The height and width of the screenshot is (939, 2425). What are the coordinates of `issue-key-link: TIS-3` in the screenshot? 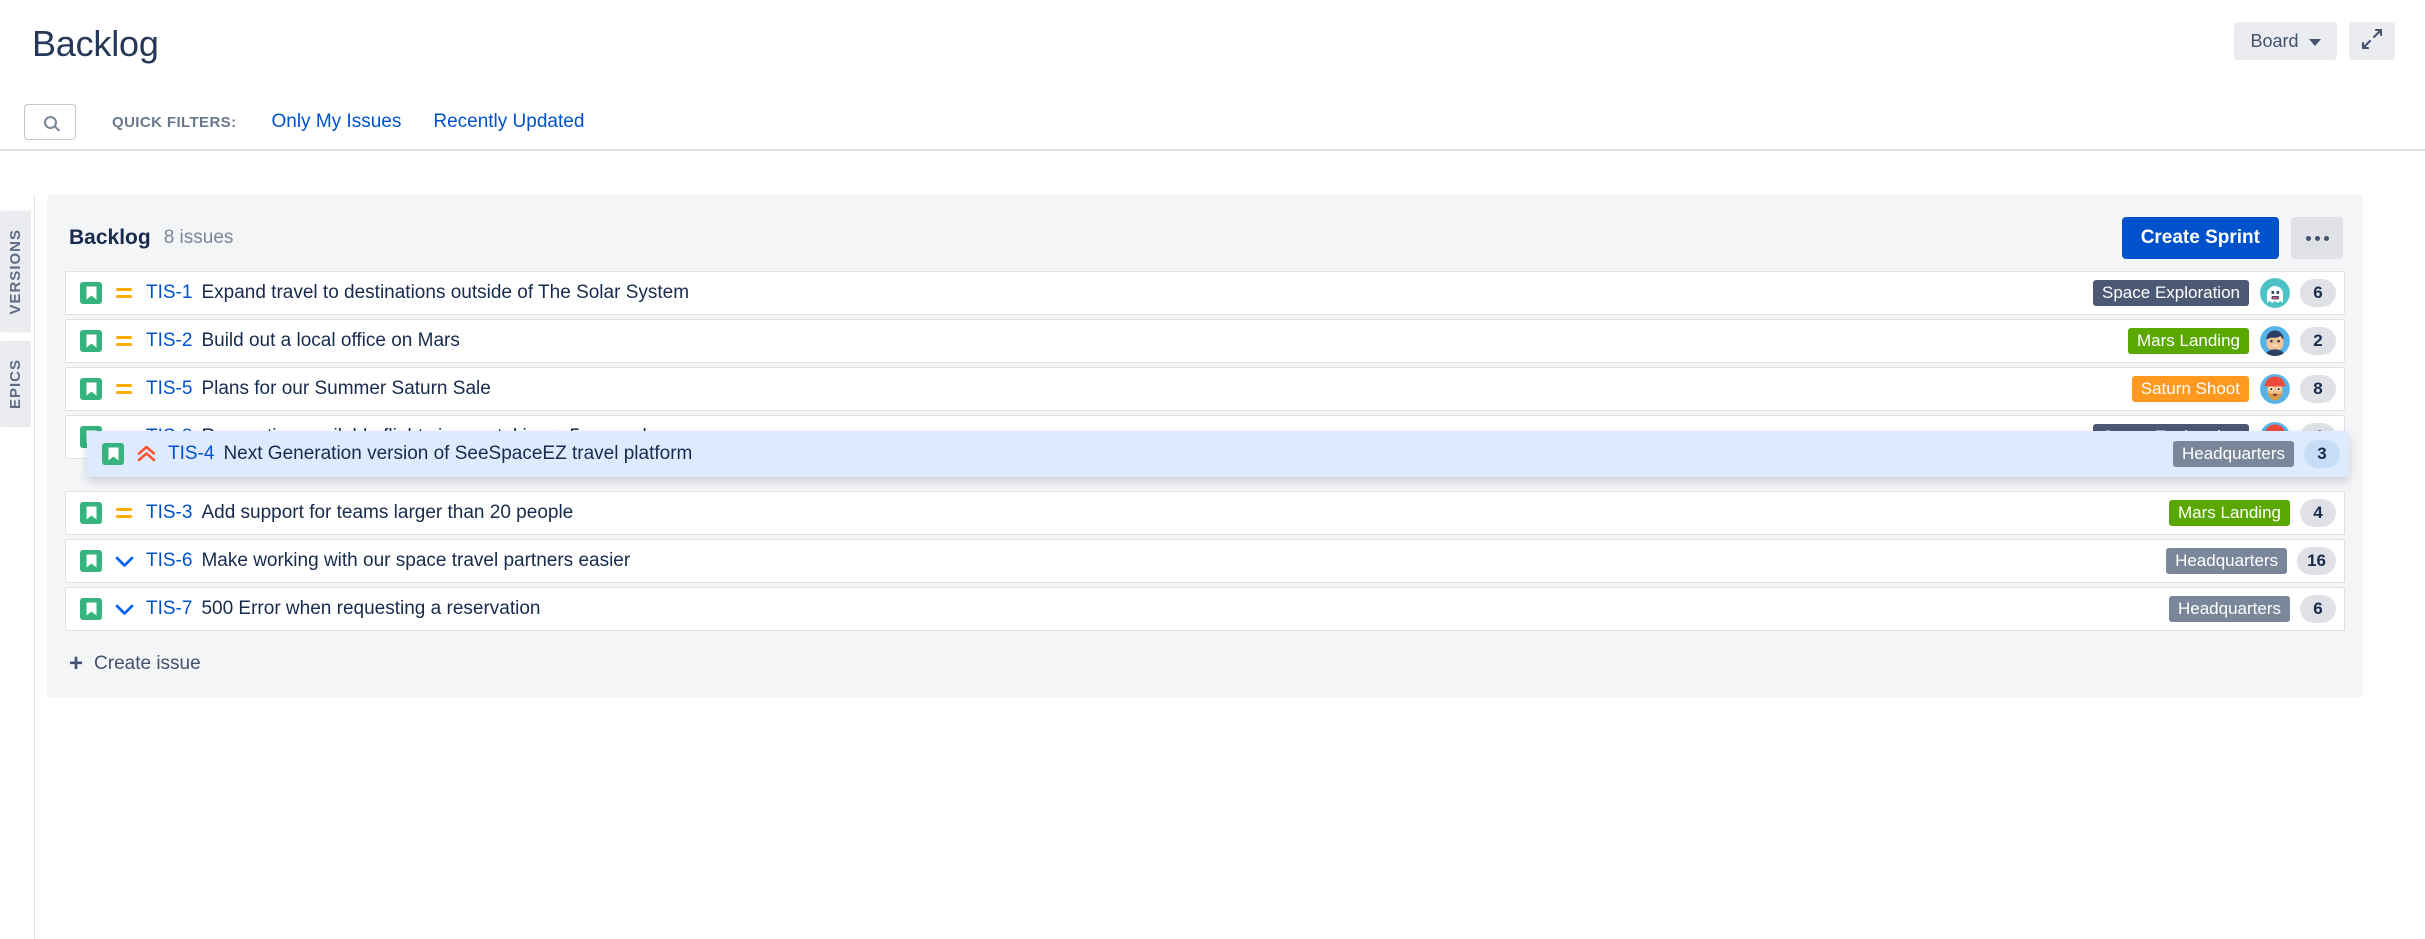 It's located at (169, 513).